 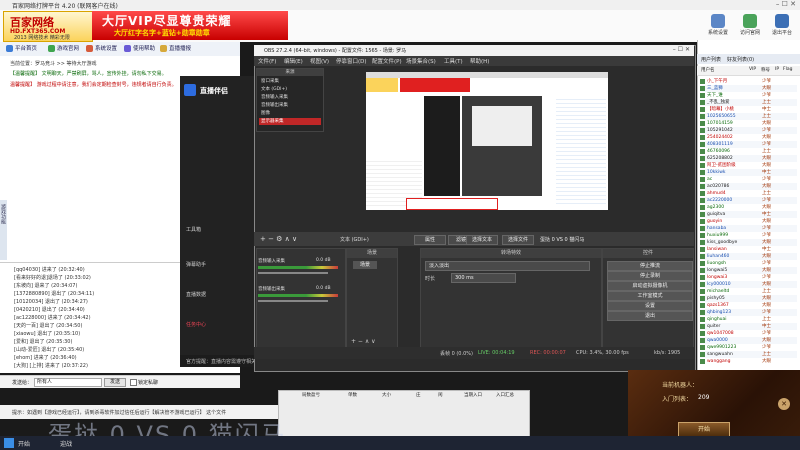 I want to click on visit-site-button: 访问官网, so click(x=750, y=26).